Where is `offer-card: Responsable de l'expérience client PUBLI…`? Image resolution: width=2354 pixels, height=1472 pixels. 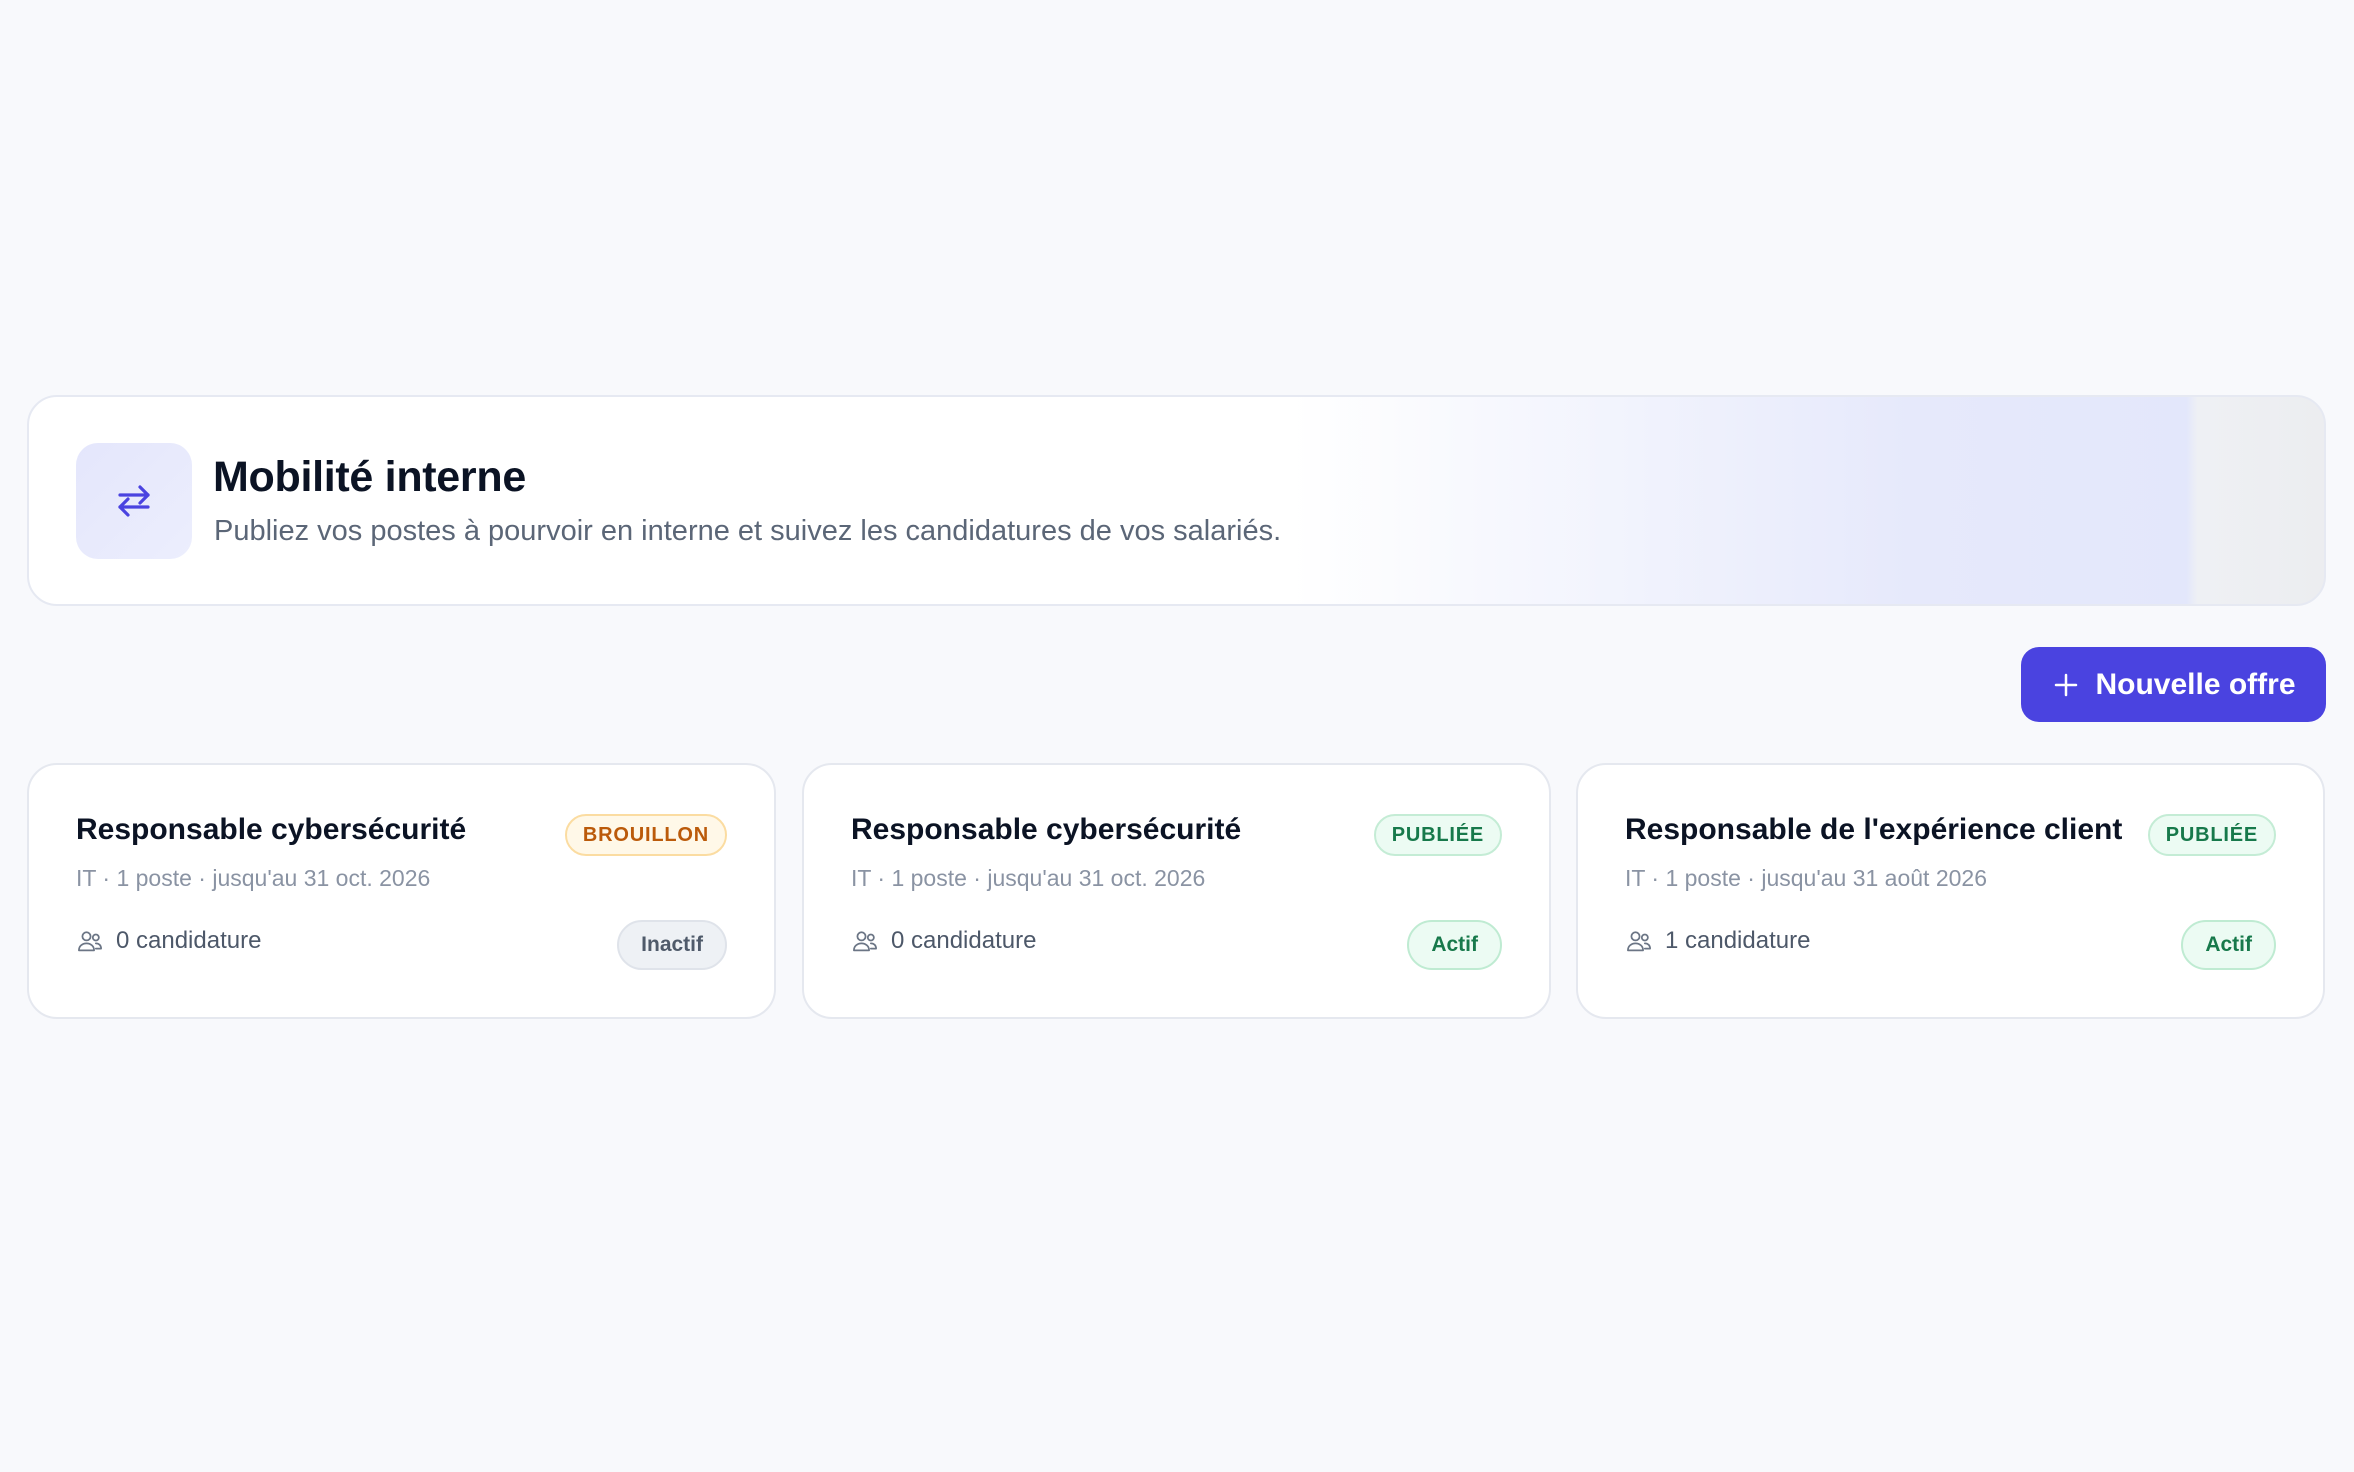 offer-card: Responsable de l'expérience client PUBLI… is located at coordinates (1950, 891).